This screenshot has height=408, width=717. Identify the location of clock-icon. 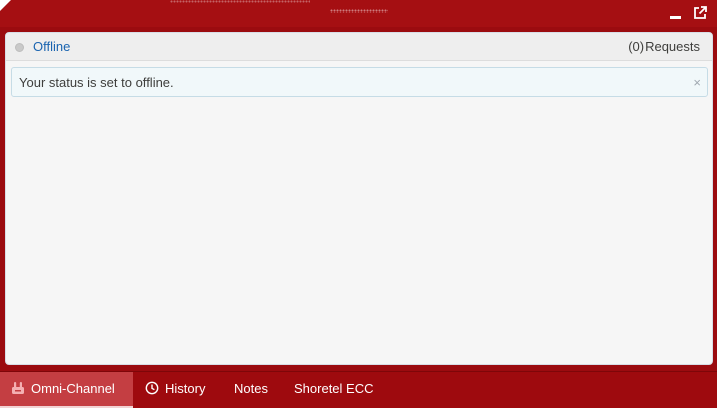
(152, 388).